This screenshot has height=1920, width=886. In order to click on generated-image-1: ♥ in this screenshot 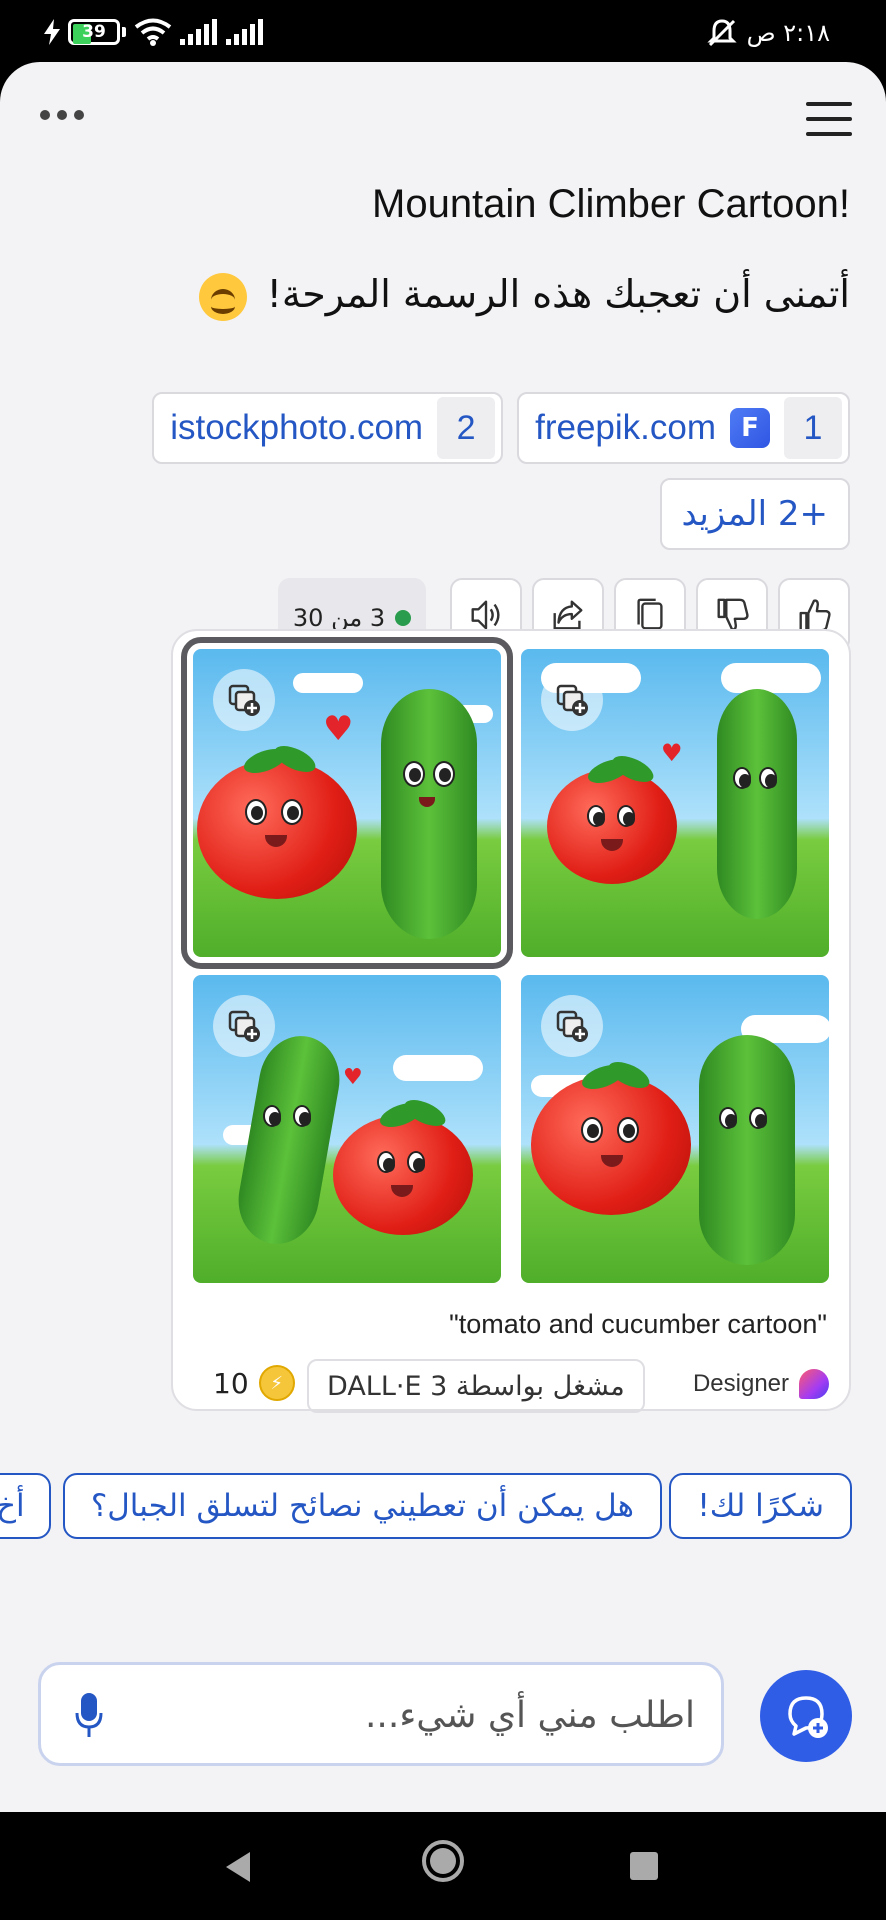, I will do `click(347, 803)`.